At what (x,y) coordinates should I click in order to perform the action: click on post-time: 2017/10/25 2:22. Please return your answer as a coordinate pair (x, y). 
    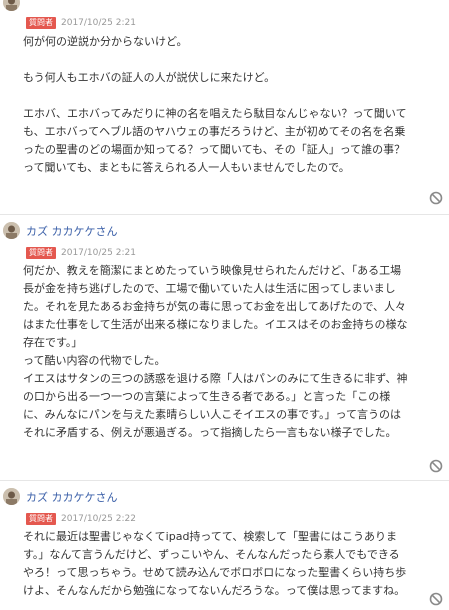
    Looking at the image, I should click on (98, 518).